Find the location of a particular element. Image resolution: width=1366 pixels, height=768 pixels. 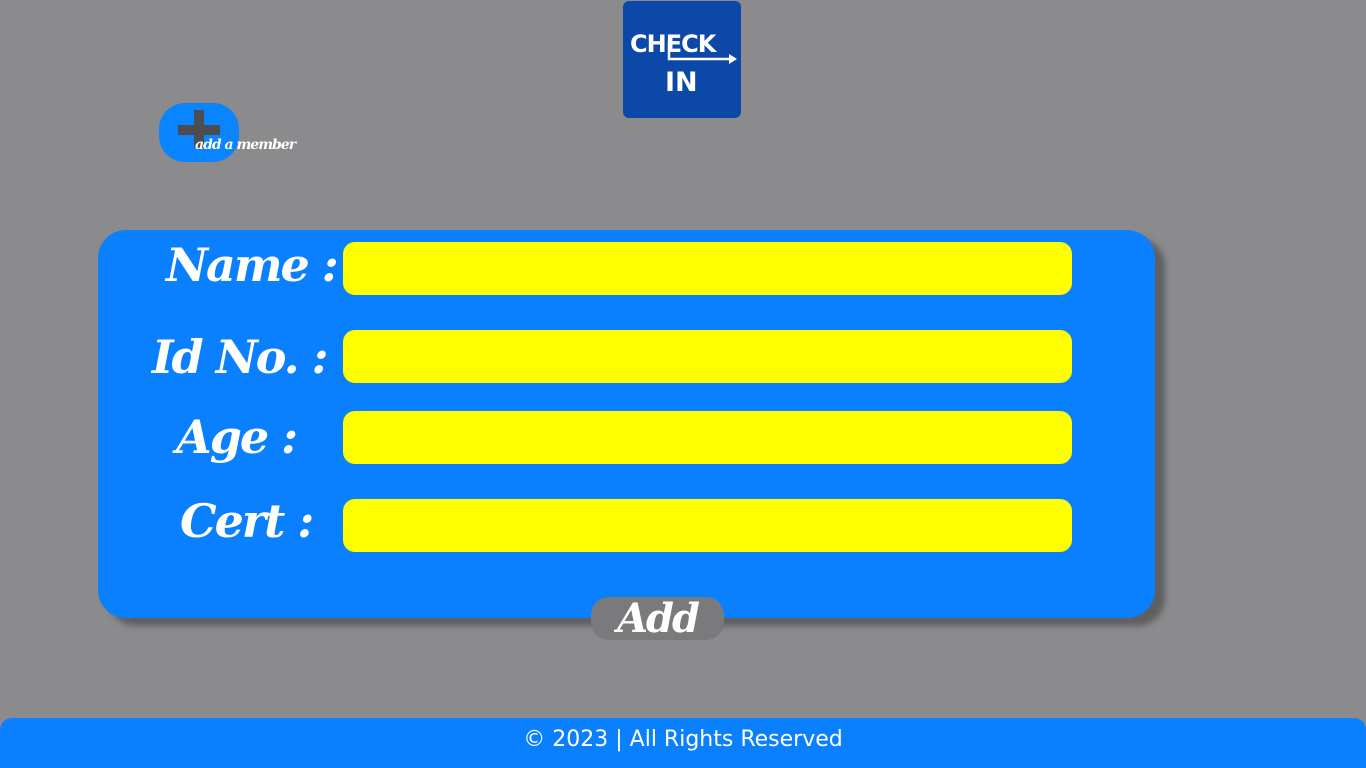

check-in-logo: CHECK IN is located at coordinates (682, 59).